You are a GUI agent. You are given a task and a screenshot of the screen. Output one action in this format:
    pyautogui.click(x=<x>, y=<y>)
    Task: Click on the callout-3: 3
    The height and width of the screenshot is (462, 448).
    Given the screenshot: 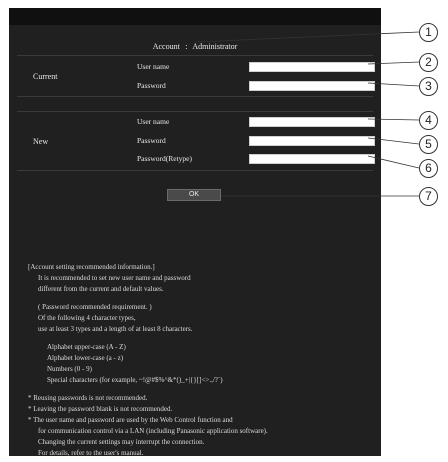 What is the action you would take?
    pyautogui.click(x=428, y=86)
    